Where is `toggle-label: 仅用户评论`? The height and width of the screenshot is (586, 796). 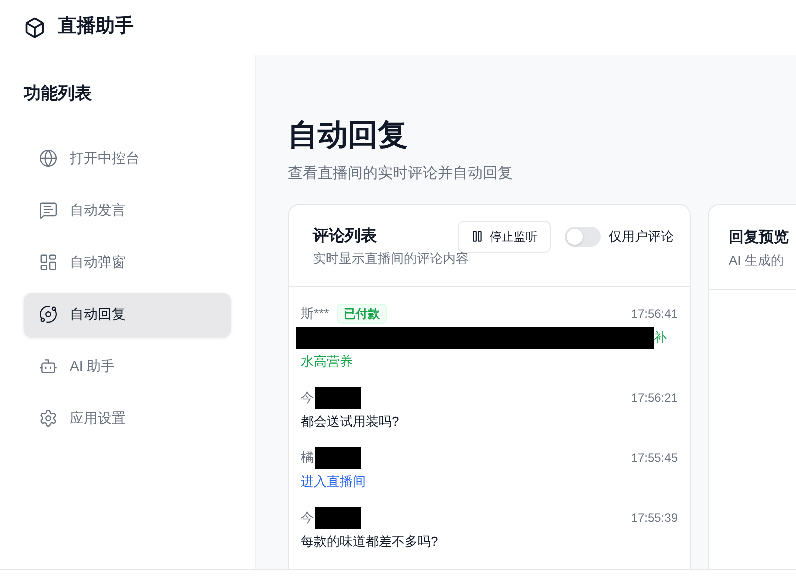
toggle-label: 仅用户评论 is located at coordinates (641, 237).